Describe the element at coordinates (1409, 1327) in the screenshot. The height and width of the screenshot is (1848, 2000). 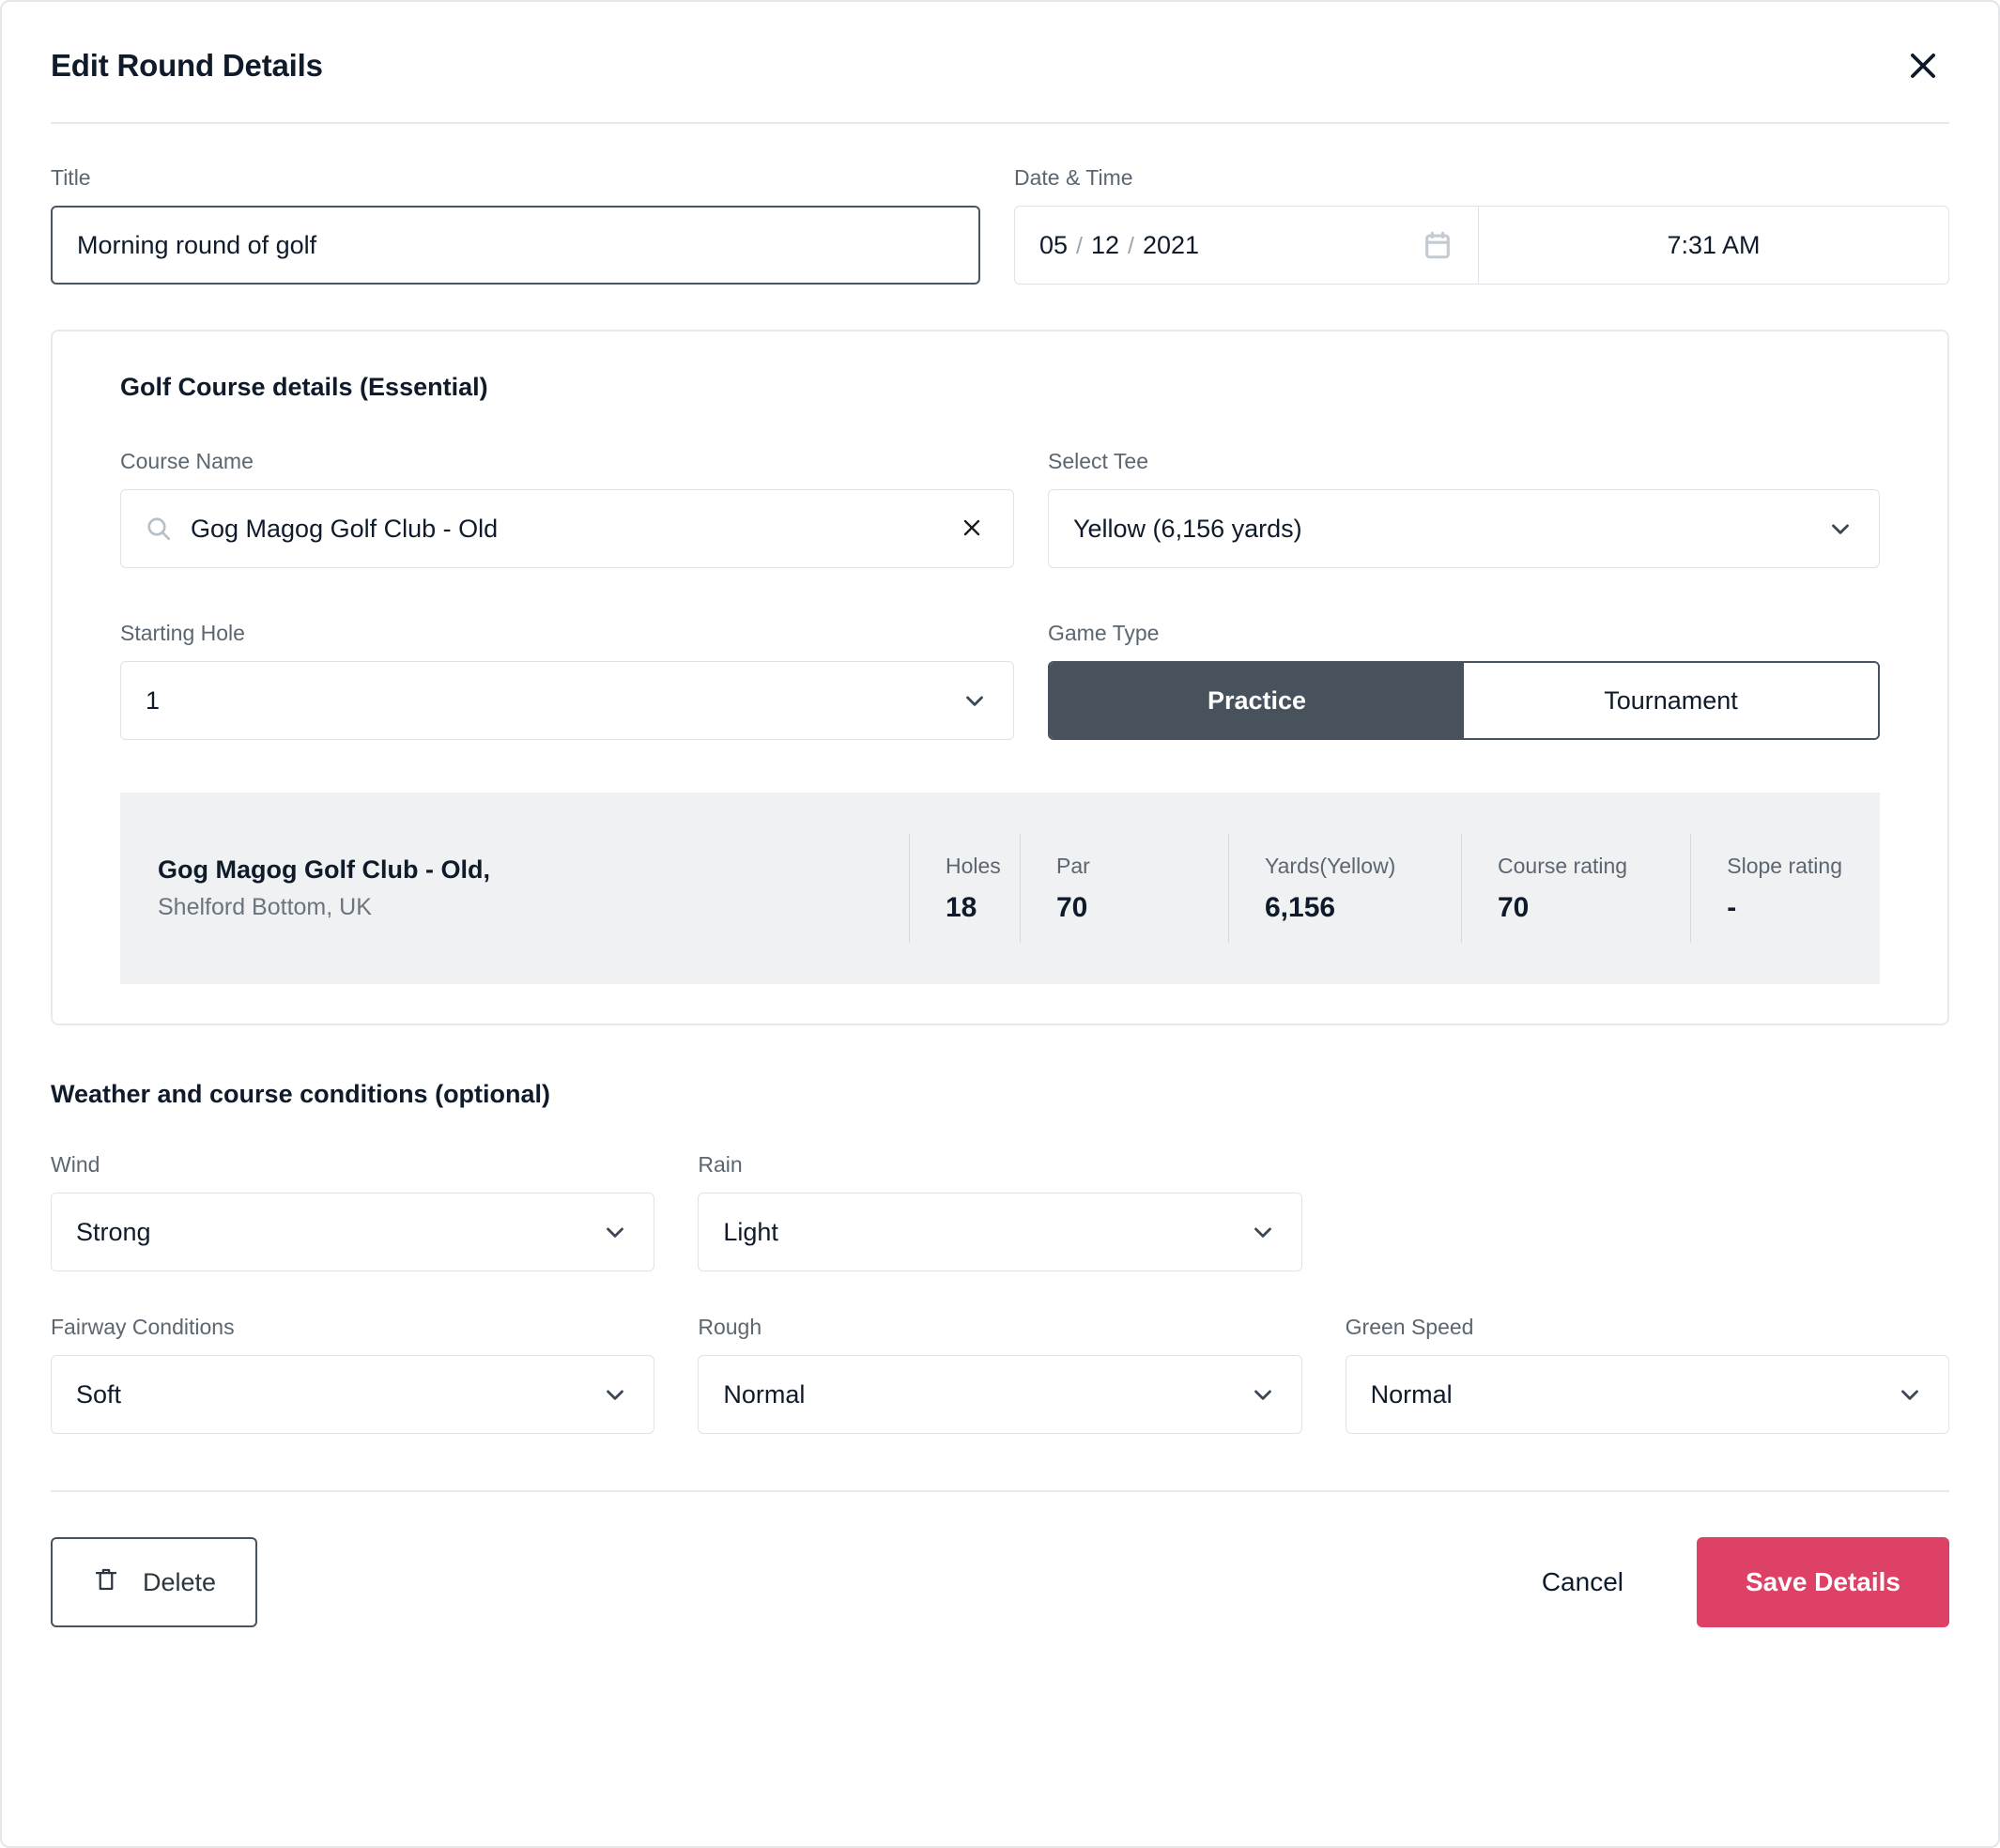
I see `green-speed-label: Green Speed` at that location.